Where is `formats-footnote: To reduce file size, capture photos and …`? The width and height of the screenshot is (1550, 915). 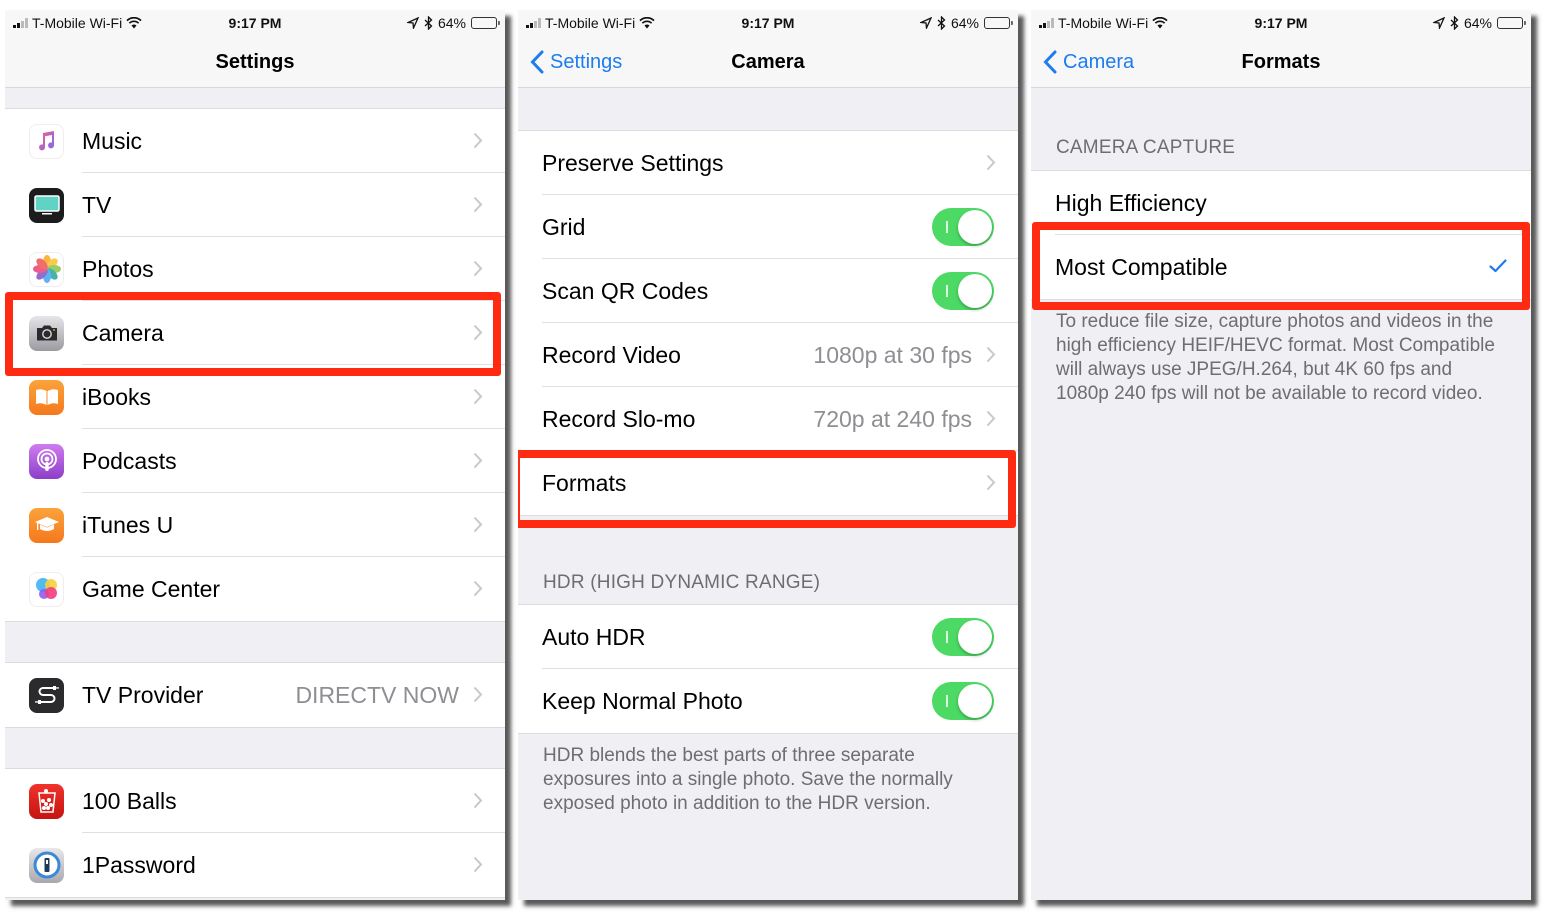 formats-footnote: To reduce file size, capture photos and … is located at coordinates (1275, 357).